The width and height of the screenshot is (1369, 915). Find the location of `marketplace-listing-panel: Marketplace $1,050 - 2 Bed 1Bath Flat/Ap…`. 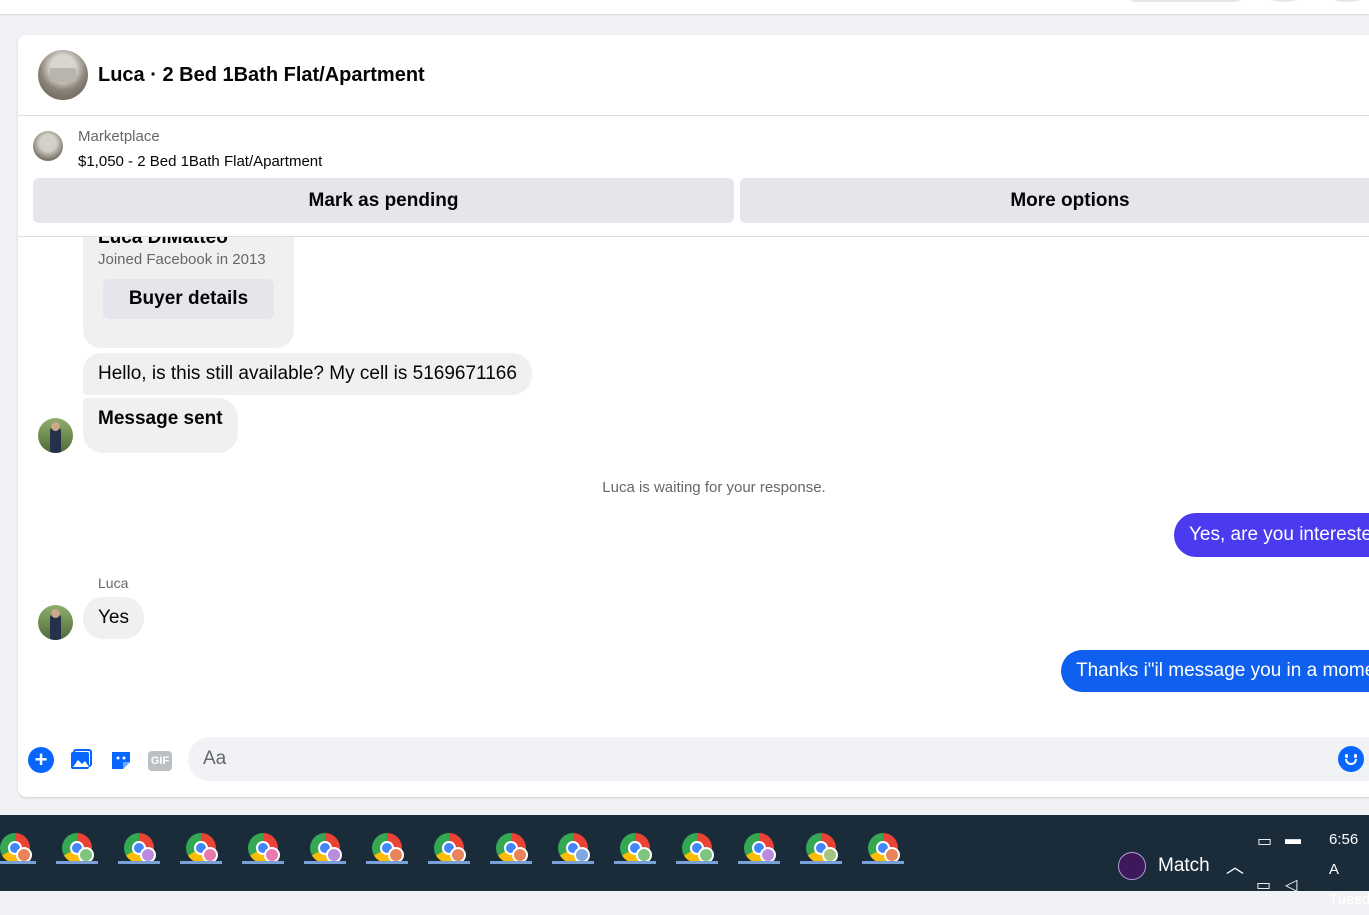

marketplace-listing-panel: Marketplace $1,050 - 2 Bed 1Bath Flat/Ap… is located at coordinates (693, 176).